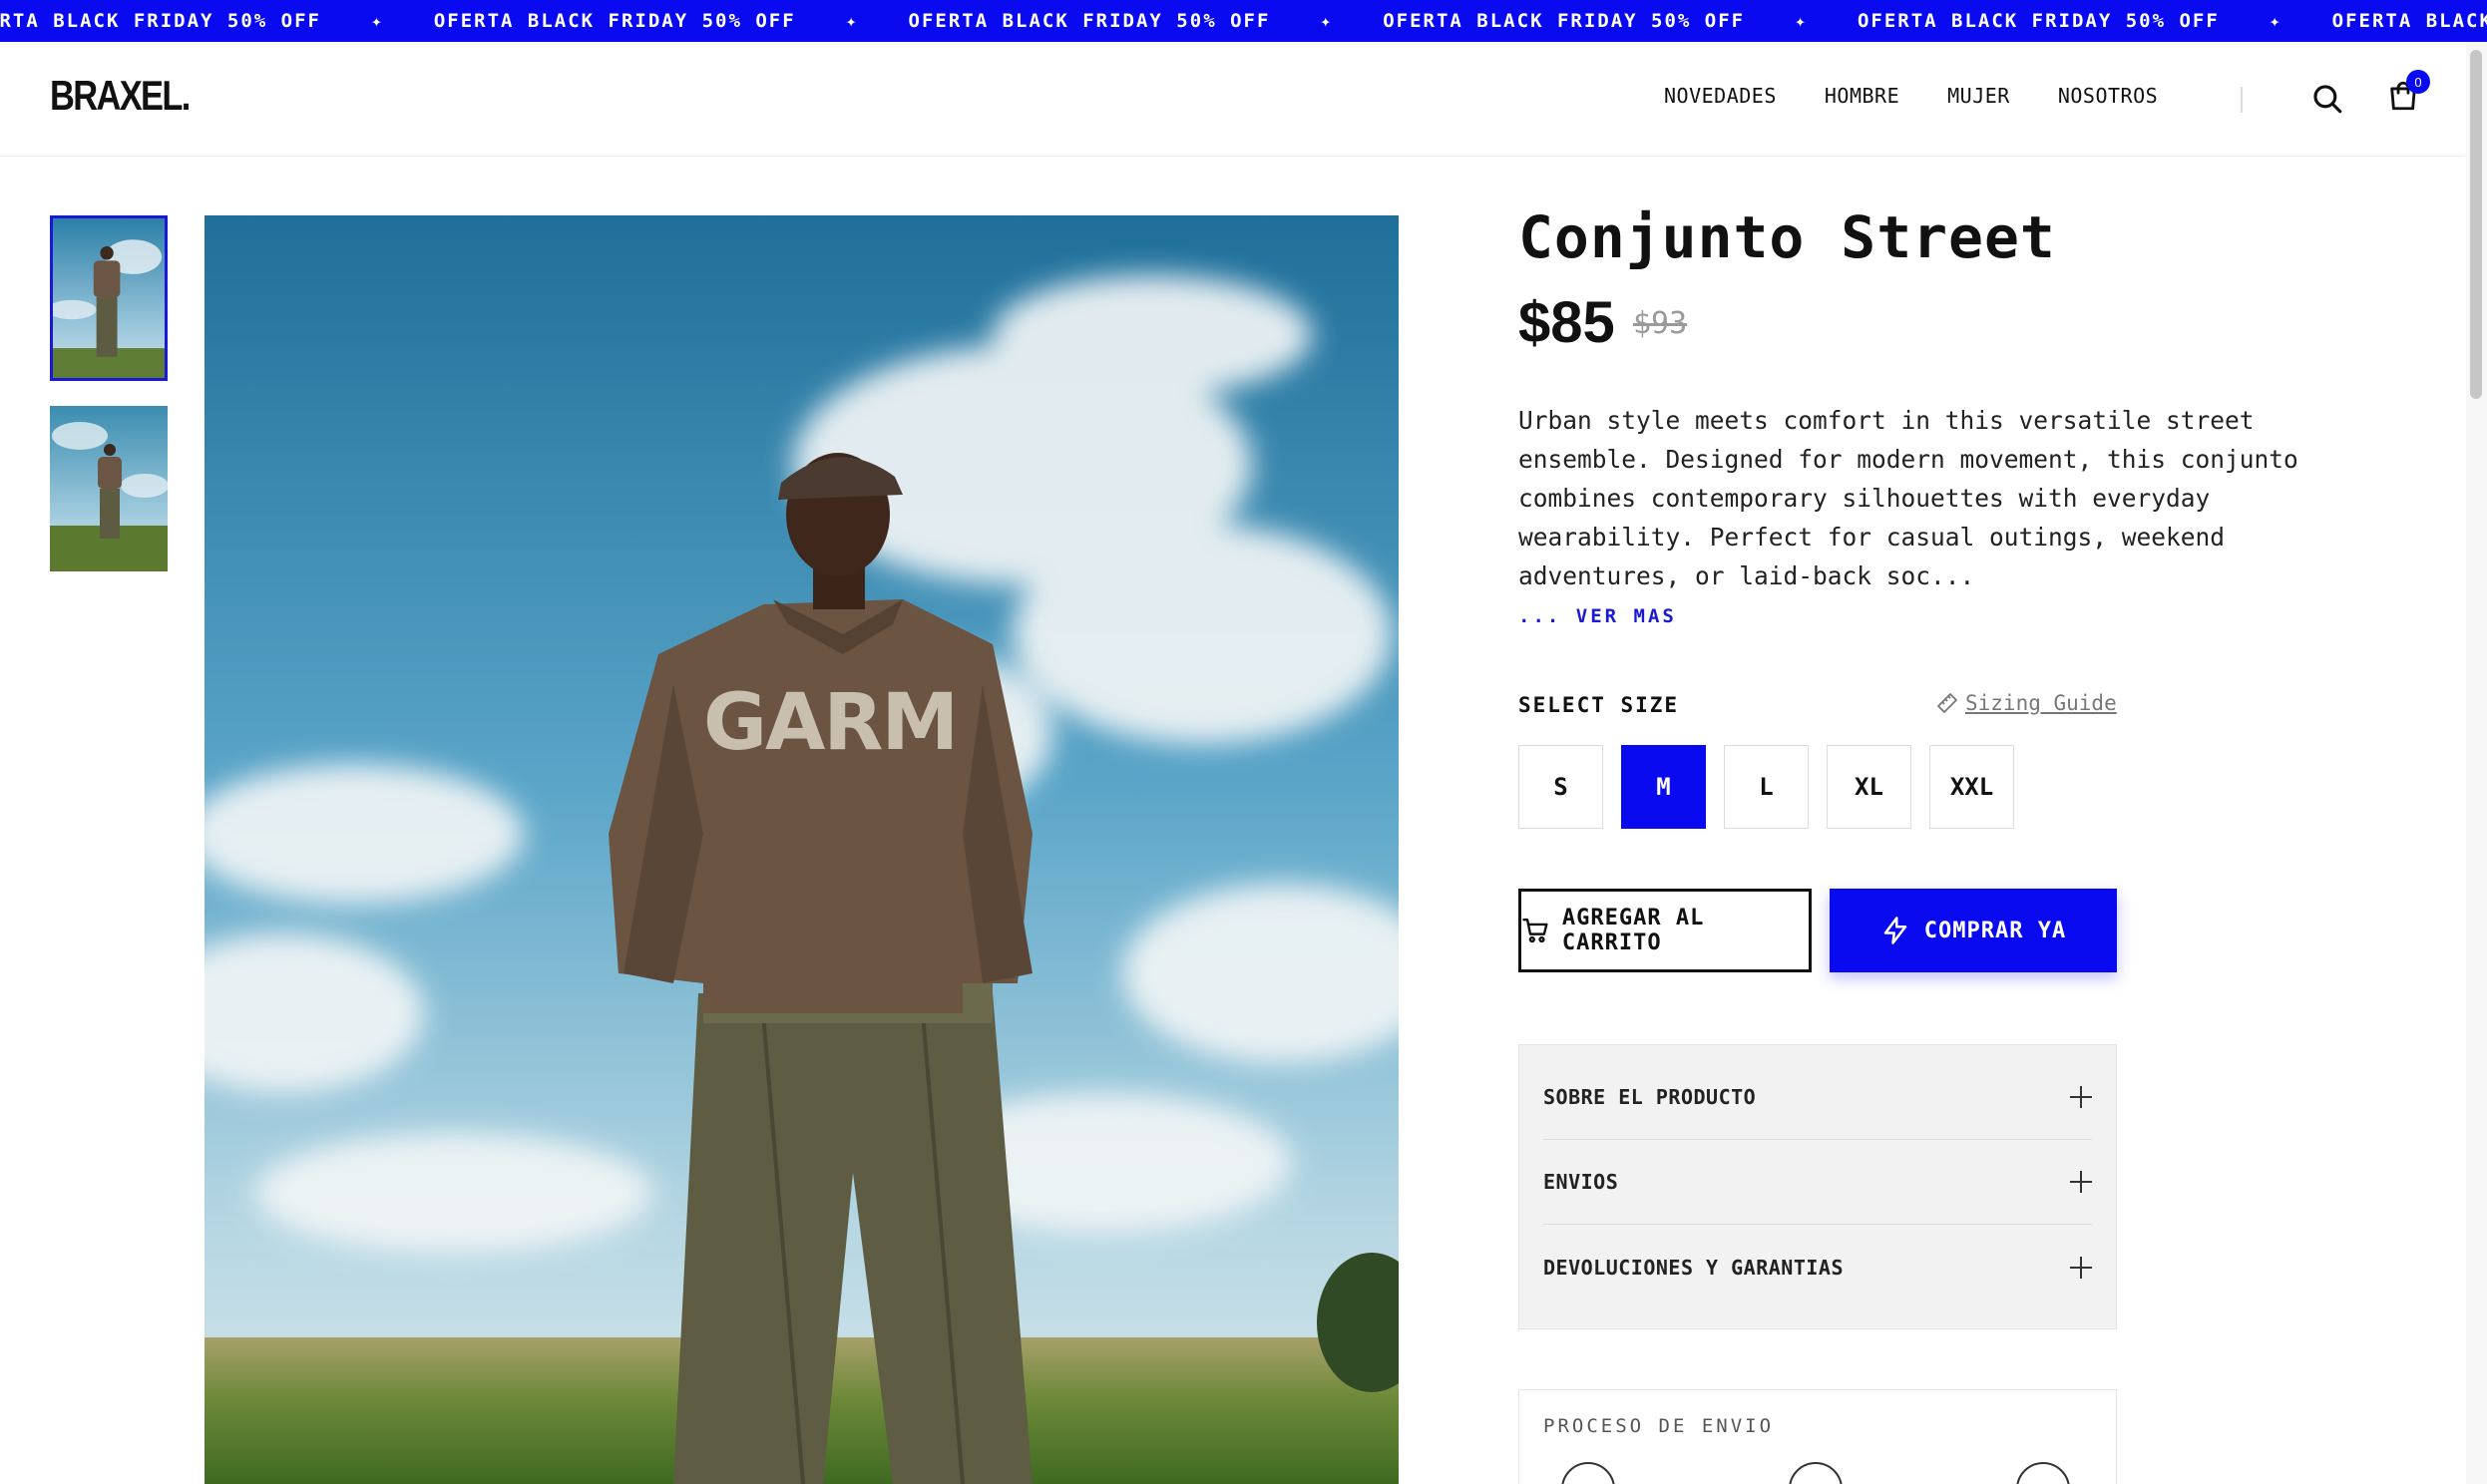  Describe the element at coordinates (1817, 1182) in the screenshot. I see `accordion-item-shipping: ENVIOS` at that location.